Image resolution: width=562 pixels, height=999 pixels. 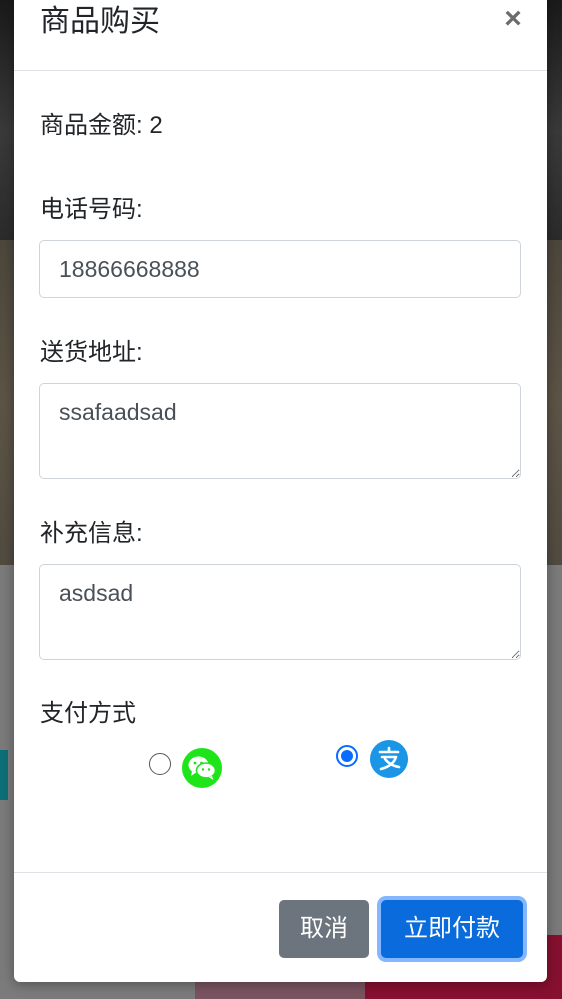 What do you see at coordinates (324, 929) in the screenshot?
I see `cancel-button: 取消` at bounding box center [324, 929].